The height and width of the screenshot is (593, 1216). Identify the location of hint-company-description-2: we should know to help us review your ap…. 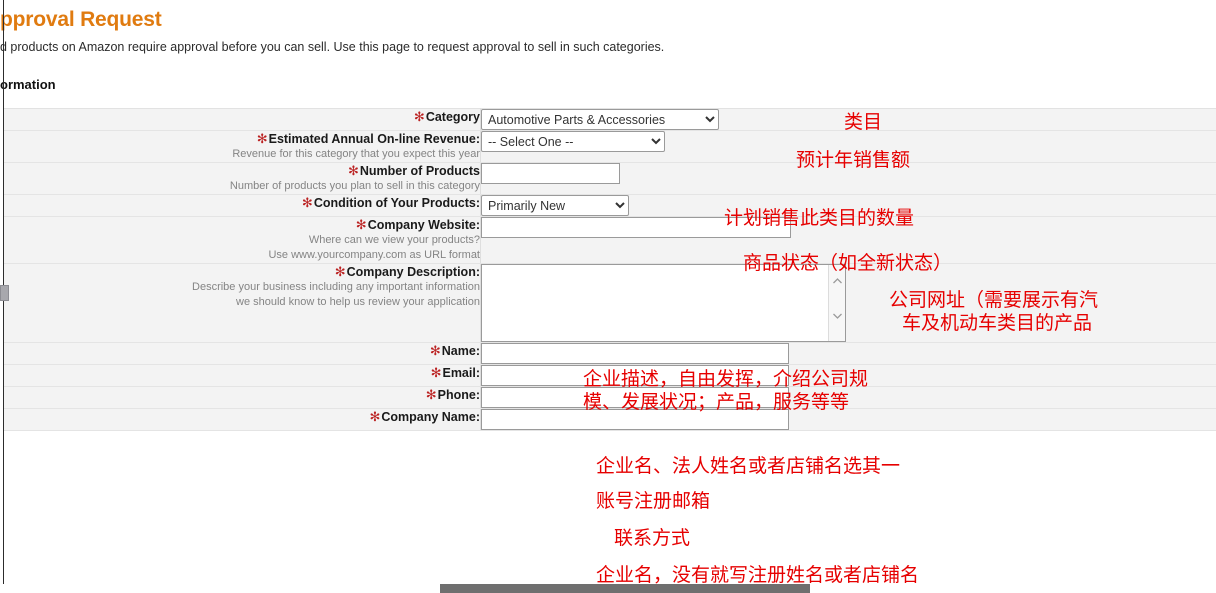
(358, 302).